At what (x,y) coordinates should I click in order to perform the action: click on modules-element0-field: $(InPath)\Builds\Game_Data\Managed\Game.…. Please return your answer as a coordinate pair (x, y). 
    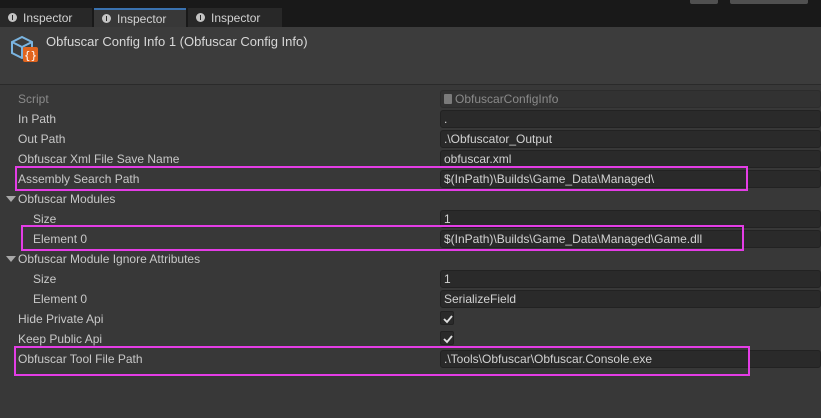
    Looking at the image, I should click on (630, 239).